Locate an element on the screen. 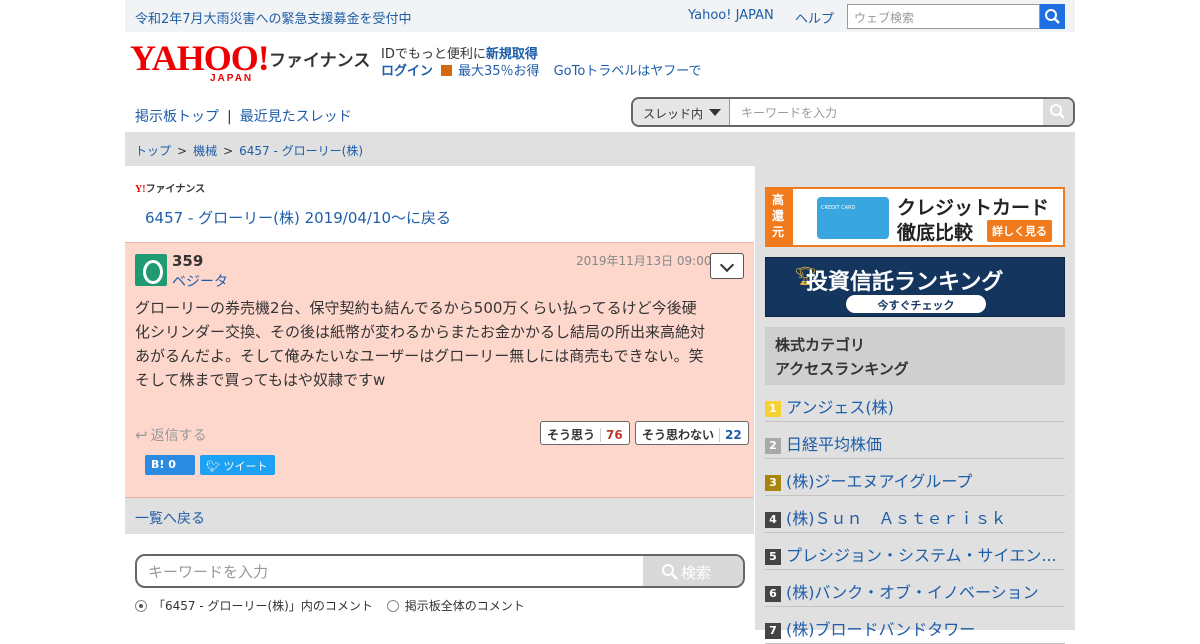 This screenshot has width=1200, height=644. back-to-thread-link: 6457 - グローリー(株) 2019/04/10〜に戻る is located at coordinates (298, 217).